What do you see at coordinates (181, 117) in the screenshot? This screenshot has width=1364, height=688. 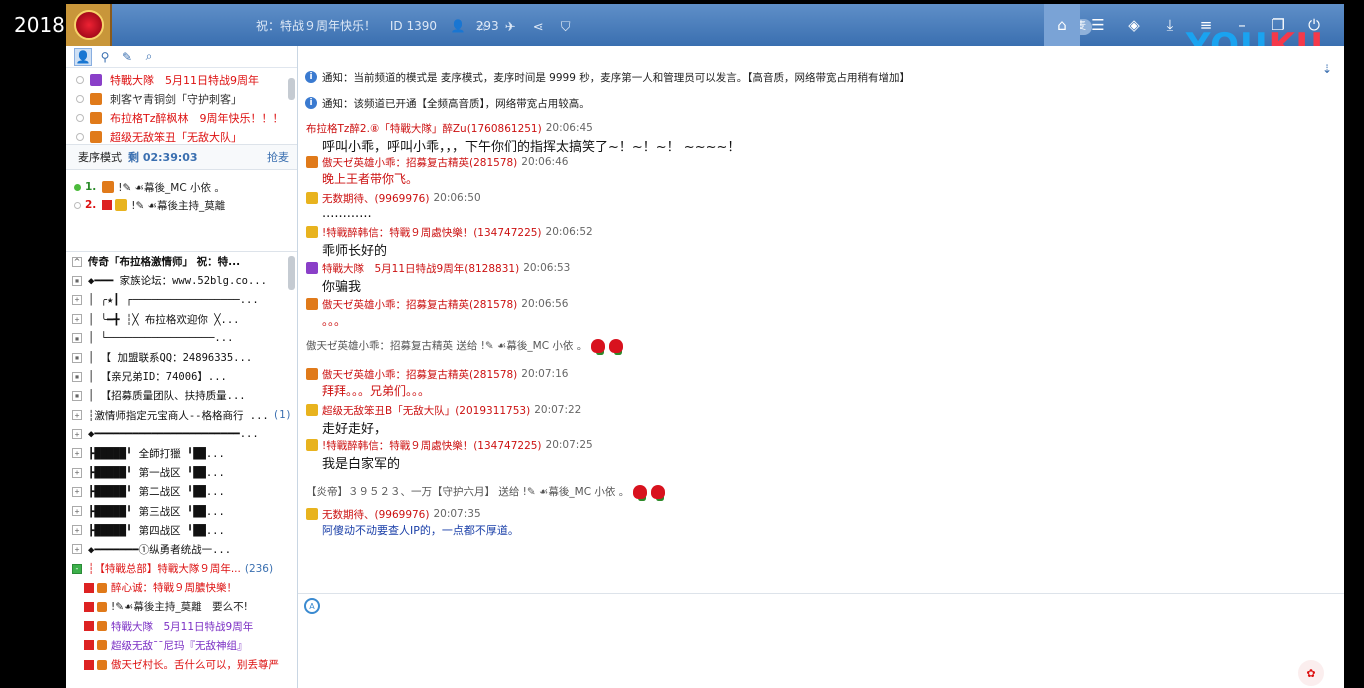 I see `contribution-item: 布拉格Tz醉枫林 9周年快乐！！！` at bounding box center [181, 117].